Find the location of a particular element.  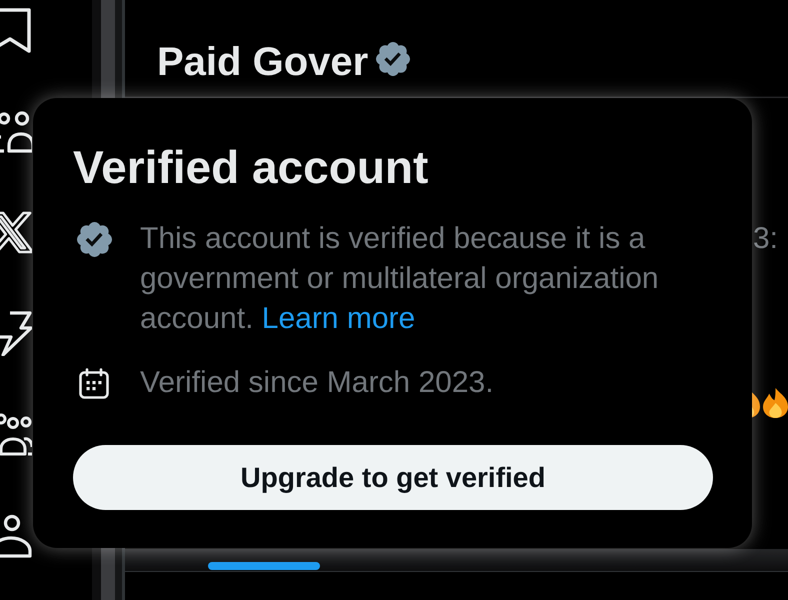

lightning-icon is located at coordinates (16, 333).